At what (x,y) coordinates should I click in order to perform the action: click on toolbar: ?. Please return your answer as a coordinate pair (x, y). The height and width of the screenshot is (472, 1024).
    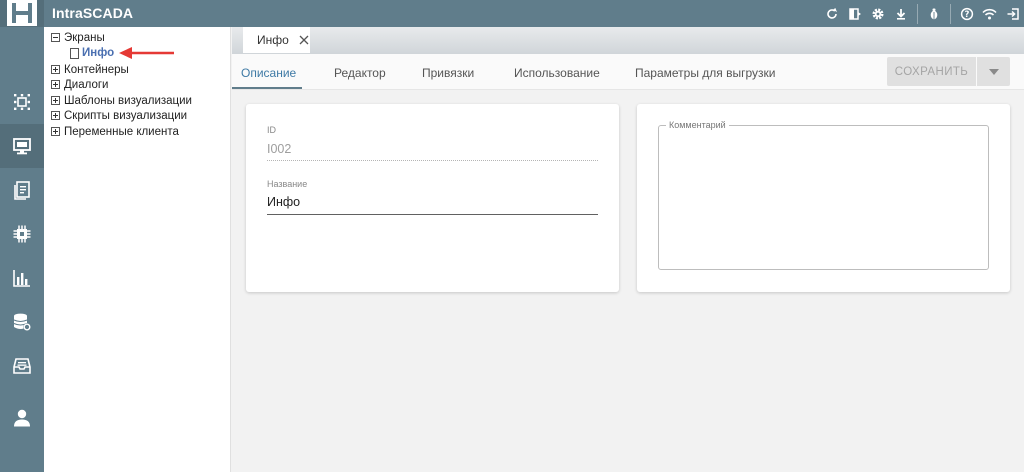
    Looking at the image, I should click on (922, 13).